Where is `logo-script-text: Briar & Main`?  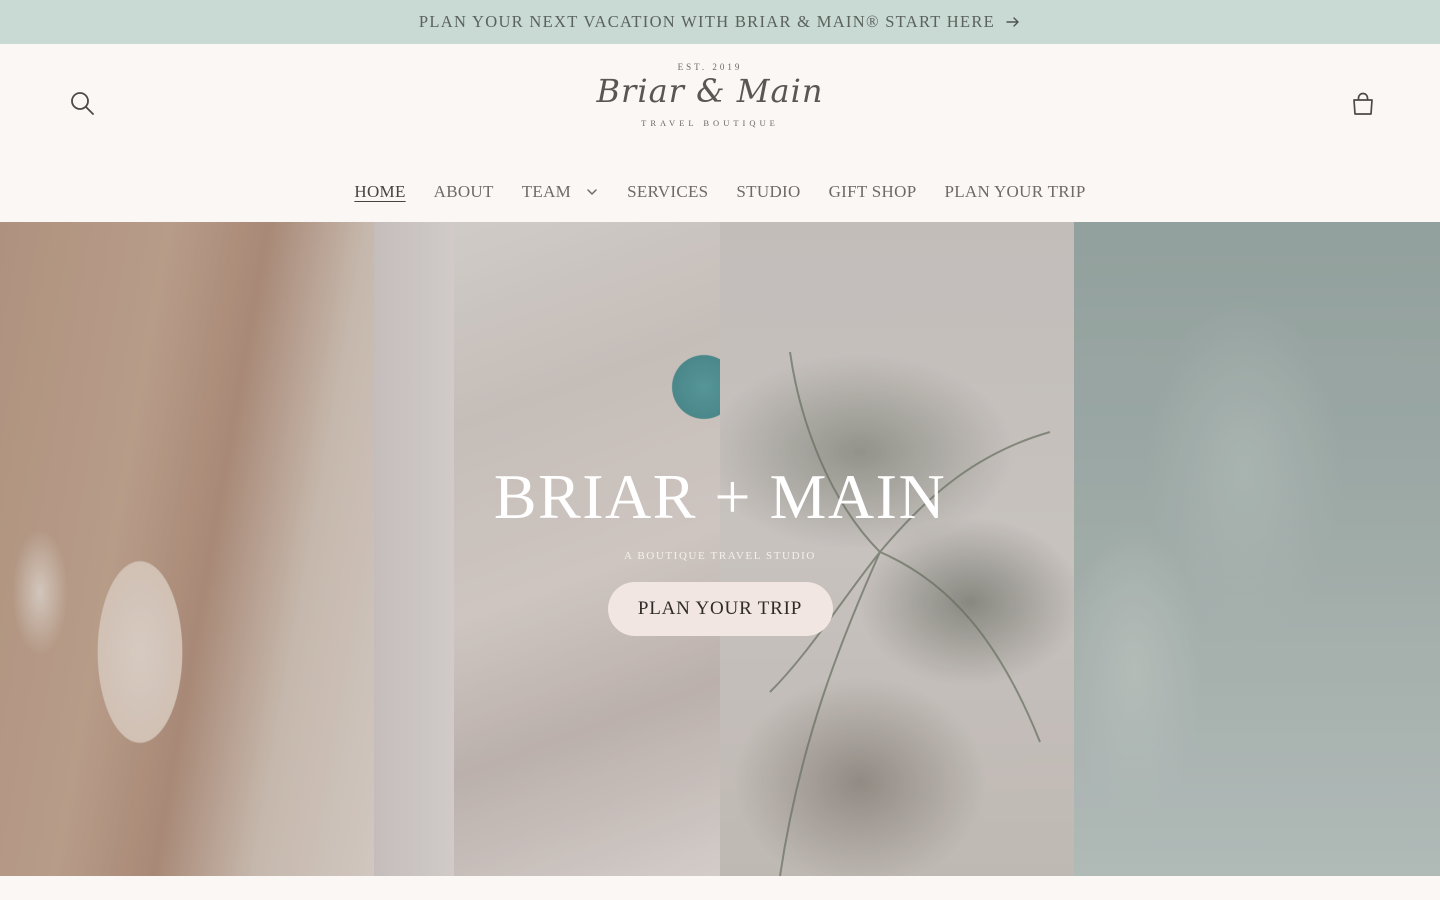
logo-script-text: Briar & Main is located at coordinates (710, 91).